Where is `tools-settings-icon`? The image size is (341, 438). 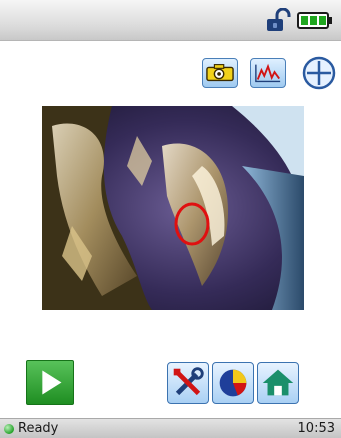
tools-settings-icon is located at coordinates (188, 381).